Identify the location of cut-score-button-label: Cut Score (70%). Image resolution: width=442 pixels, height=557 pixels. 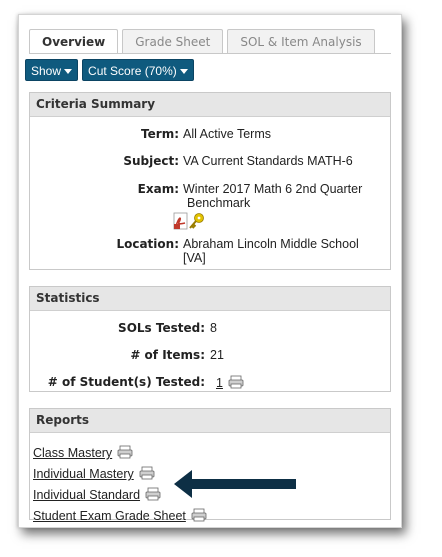
(132, 71).